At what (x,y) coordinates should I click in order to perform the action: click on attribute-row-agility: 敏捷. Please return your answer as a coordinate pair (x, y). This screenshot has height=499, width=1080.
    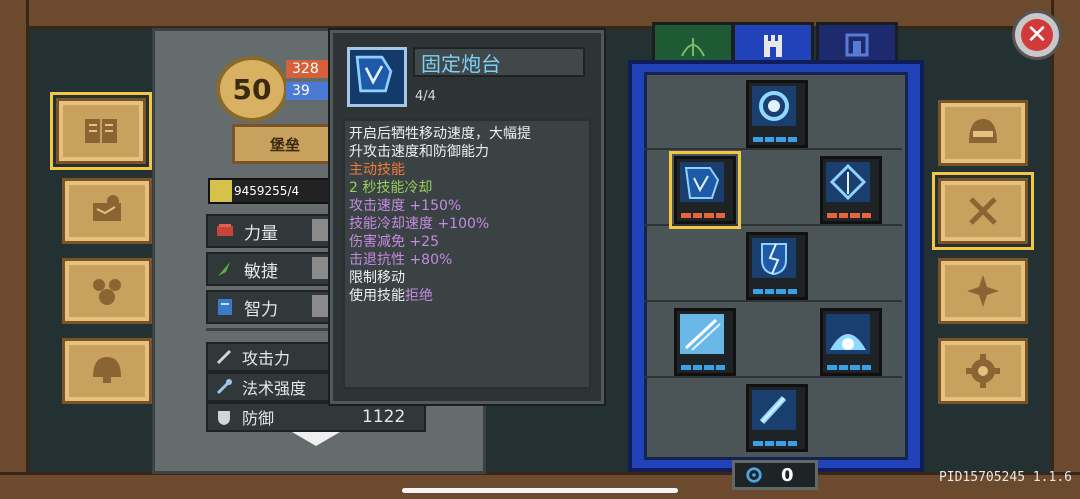
    Looking at the image, I should click on (271, 269).